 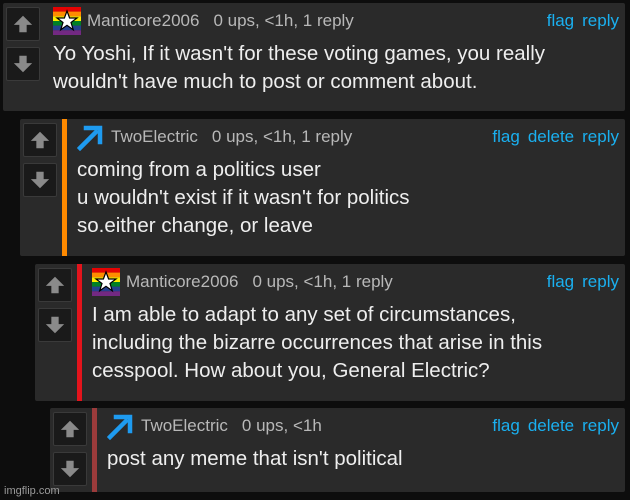 I want to click on comment-text: post any meme that isn't political, so click(x=255, y=458).